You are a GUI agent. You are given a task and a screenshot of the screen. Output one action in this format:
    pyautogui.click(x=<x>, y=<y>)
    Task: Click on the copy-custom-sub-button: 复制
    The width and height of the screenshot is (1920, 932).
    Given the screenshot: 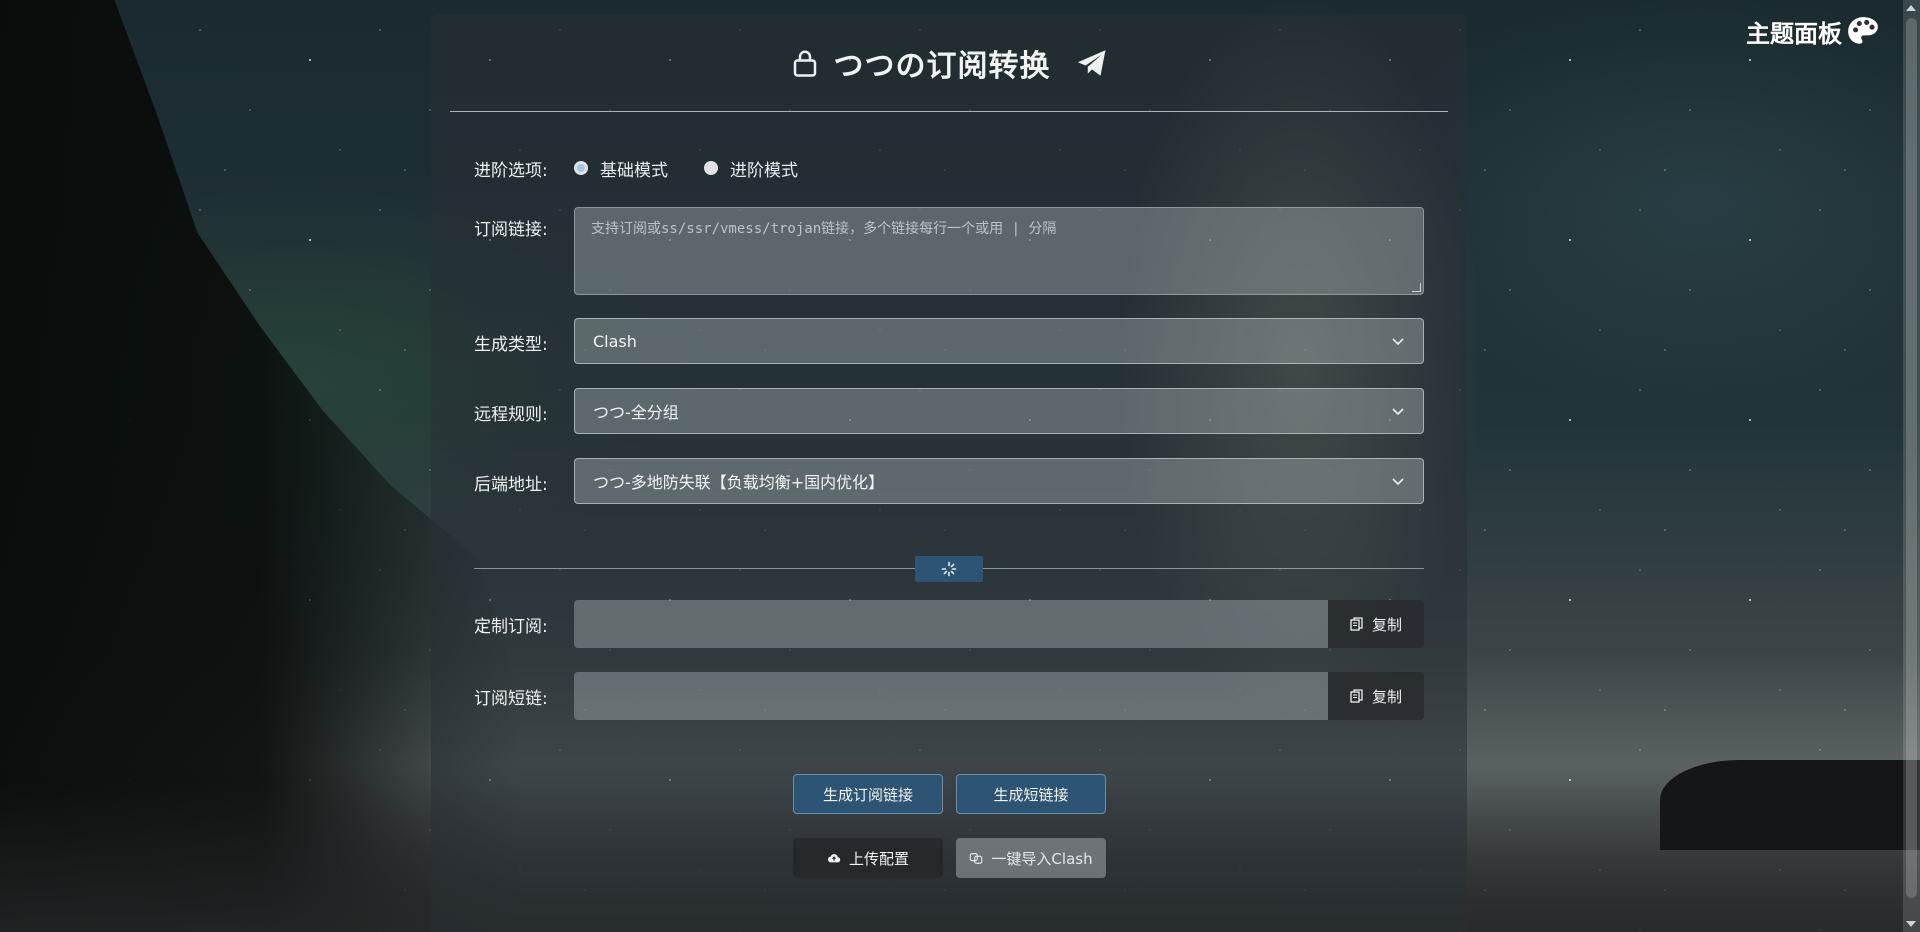 What is the action you would take?
    pyautogui.click(x=1376, y=624)
    